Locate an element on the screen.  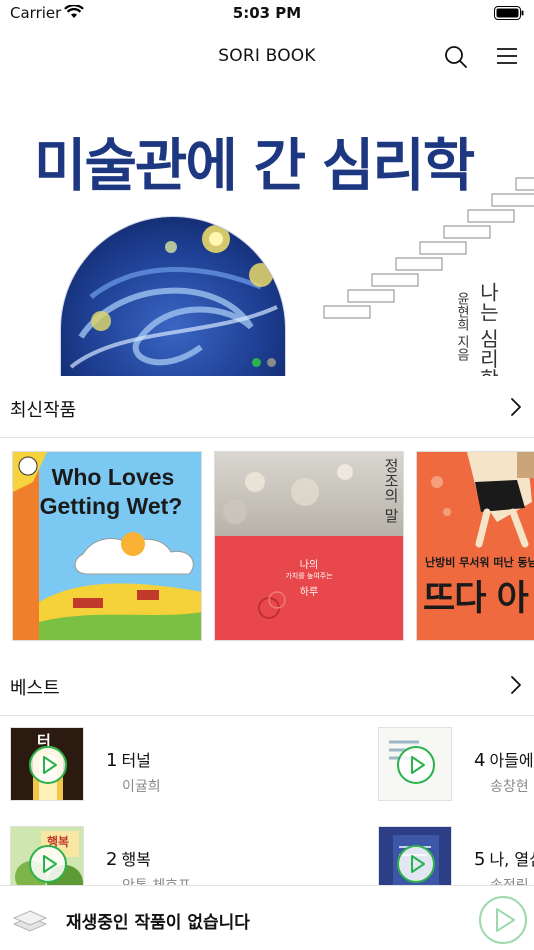
best-rank-4: 4 is located at coordinates (480, 760).